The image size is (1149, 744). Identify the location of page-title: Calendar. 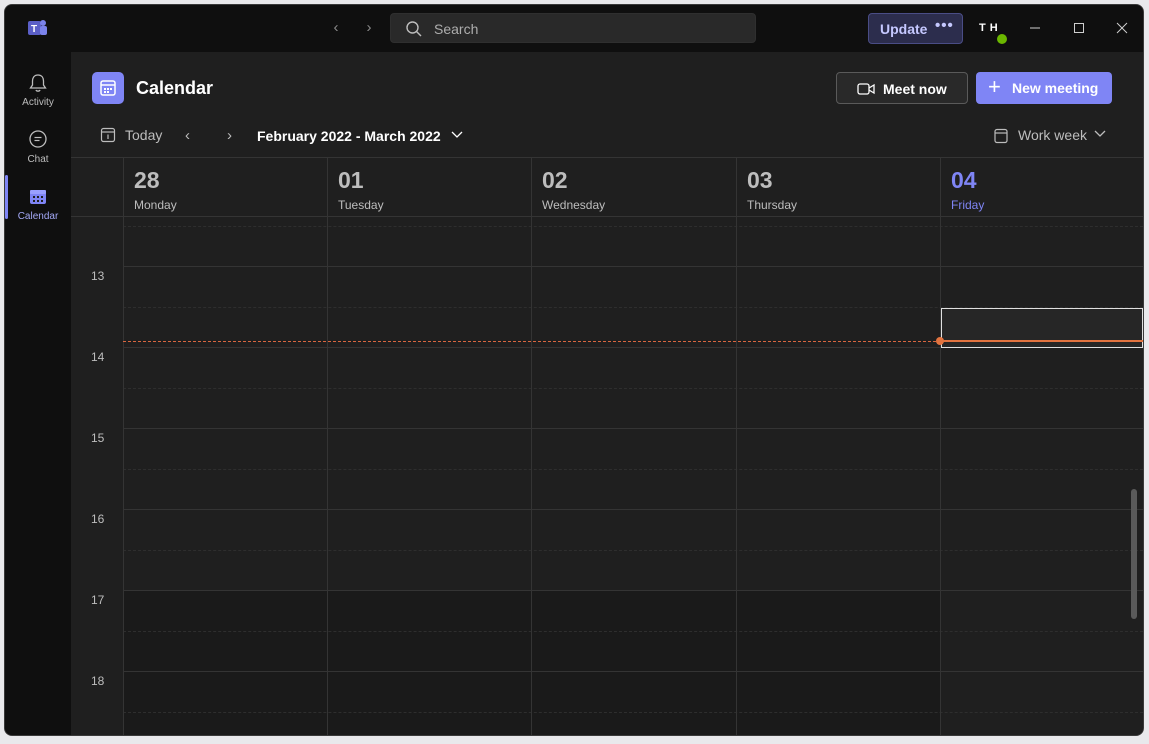
(175, 88).